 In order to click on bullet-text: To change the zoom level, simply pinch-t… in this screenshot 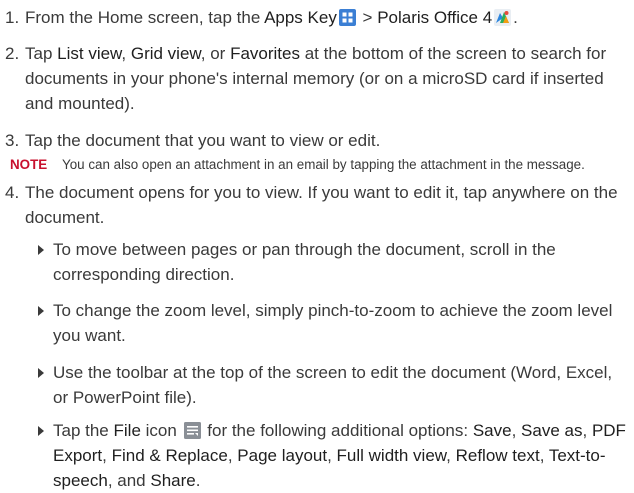, I will do `click(333, 323)`.